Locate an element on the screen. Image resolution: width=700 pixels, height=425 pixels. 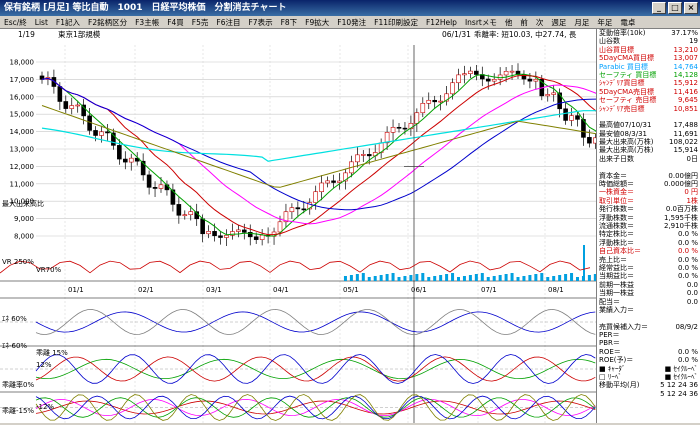
panel-value: 9,645 is located at coordinates (687, 100).